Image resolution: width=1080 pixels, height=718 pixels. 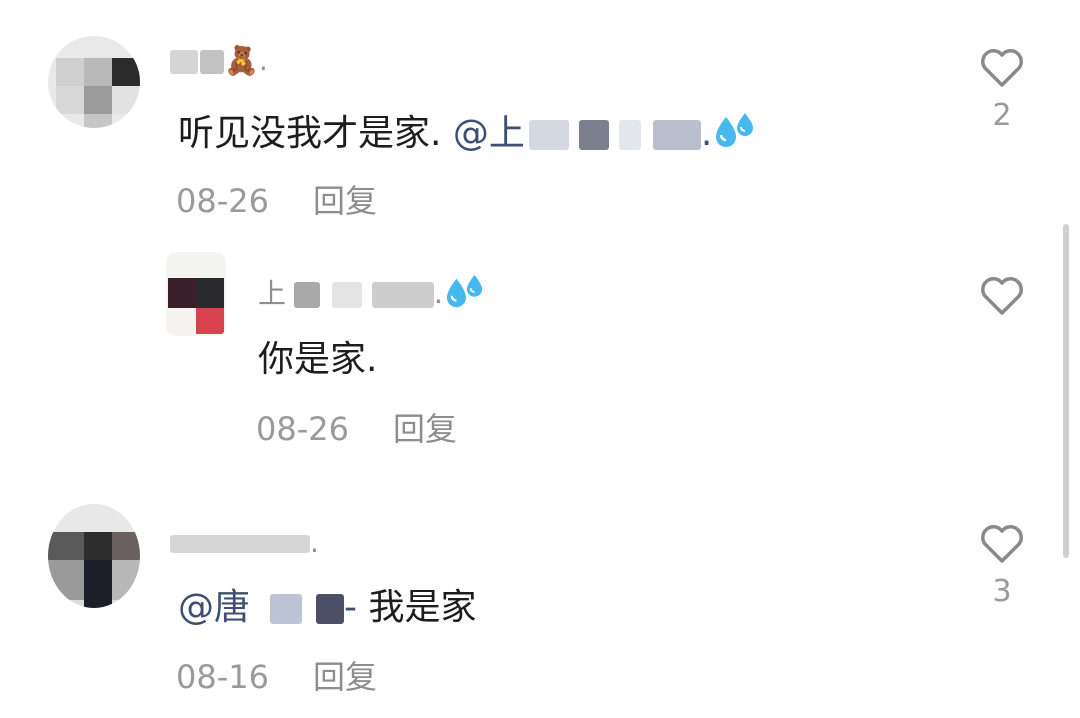 I want to click on commenter-name: ., so click(x=244, y=542).